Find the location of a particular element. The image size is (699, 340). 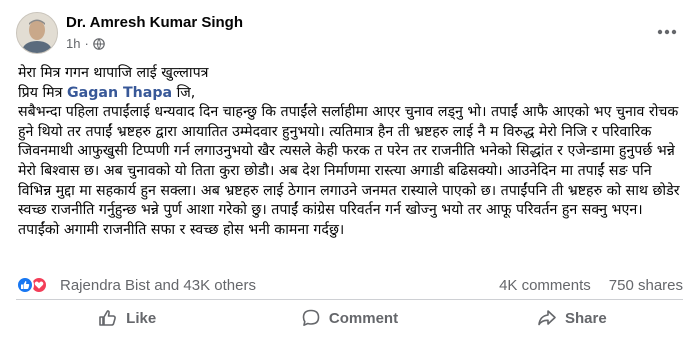

divider is located at coordinates (349, 299).